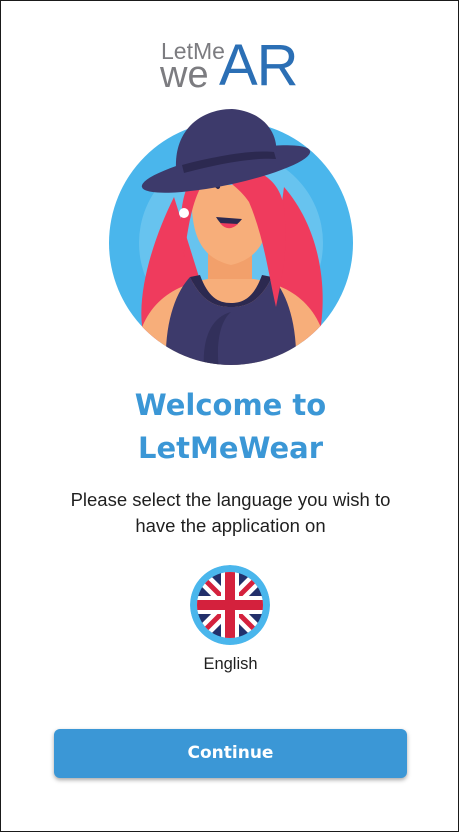 The image size is (459, 832). What do you see at coordinates (230, 664) in the screenshot?
I see `language-label: English` at bounding box center [230, 664].